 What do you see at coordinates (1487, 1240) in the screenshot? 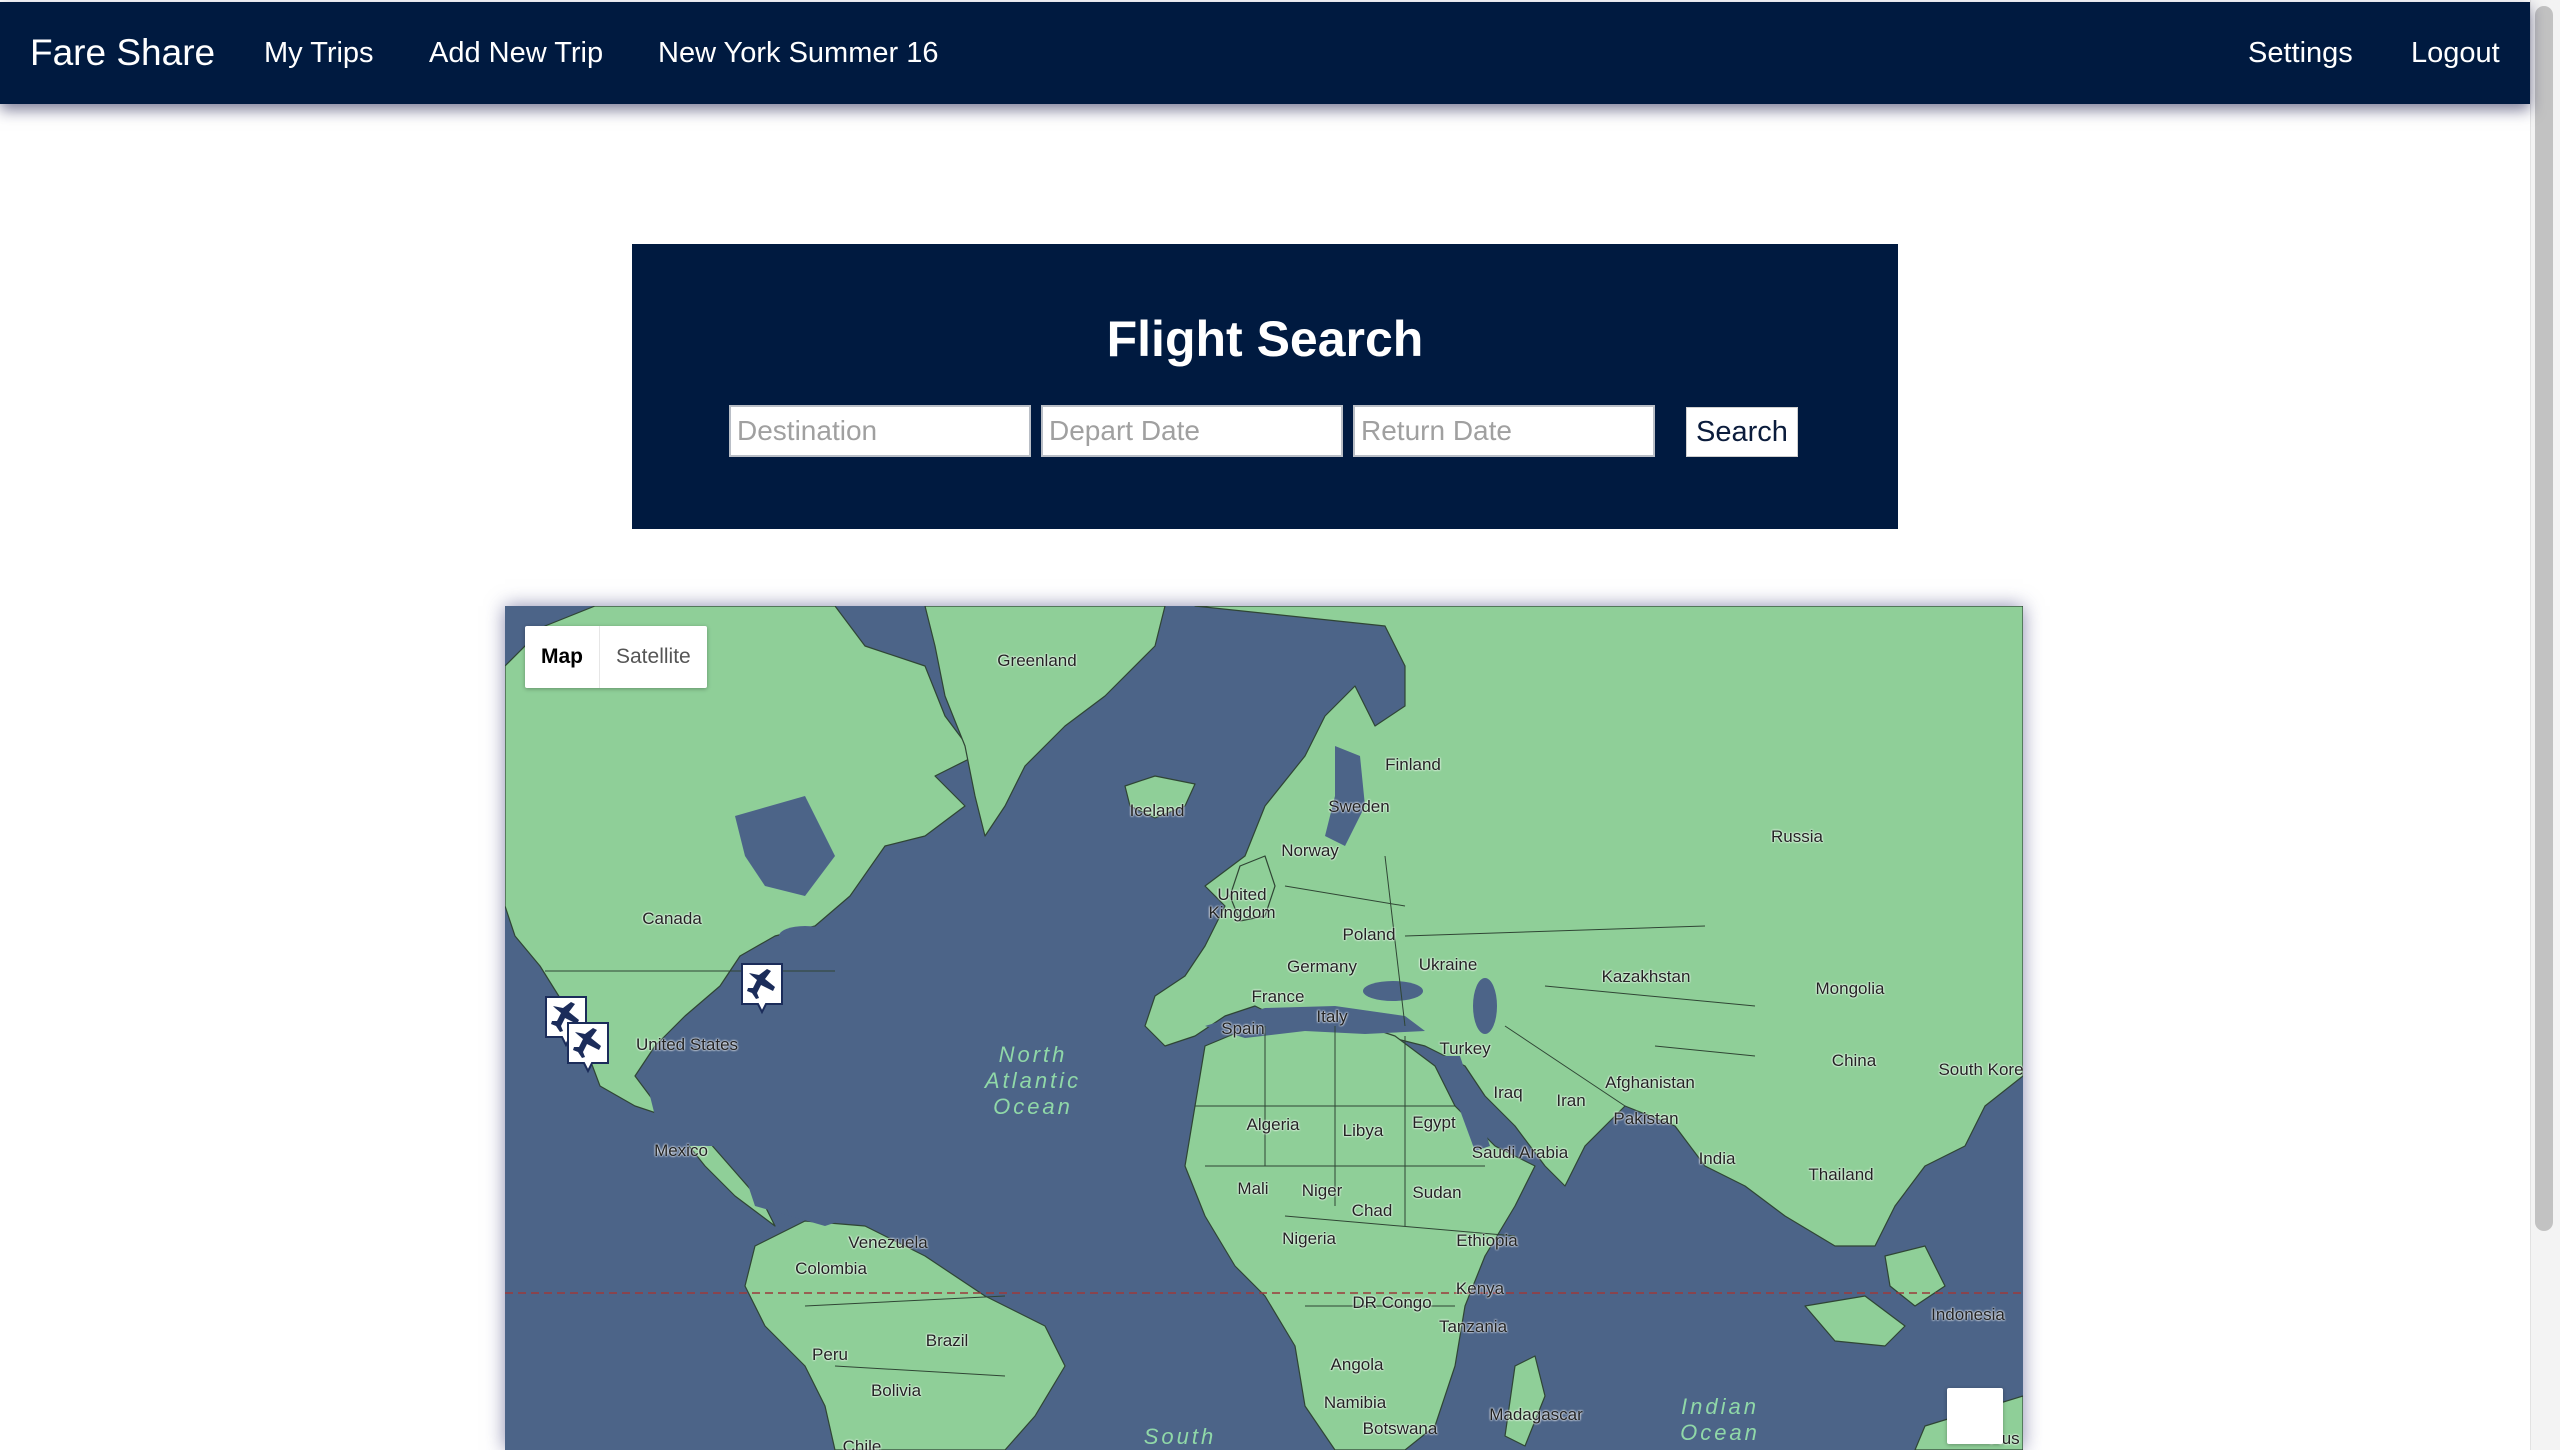
I see `country-label: Ethiopia` at bounding box center [1487, 1240].